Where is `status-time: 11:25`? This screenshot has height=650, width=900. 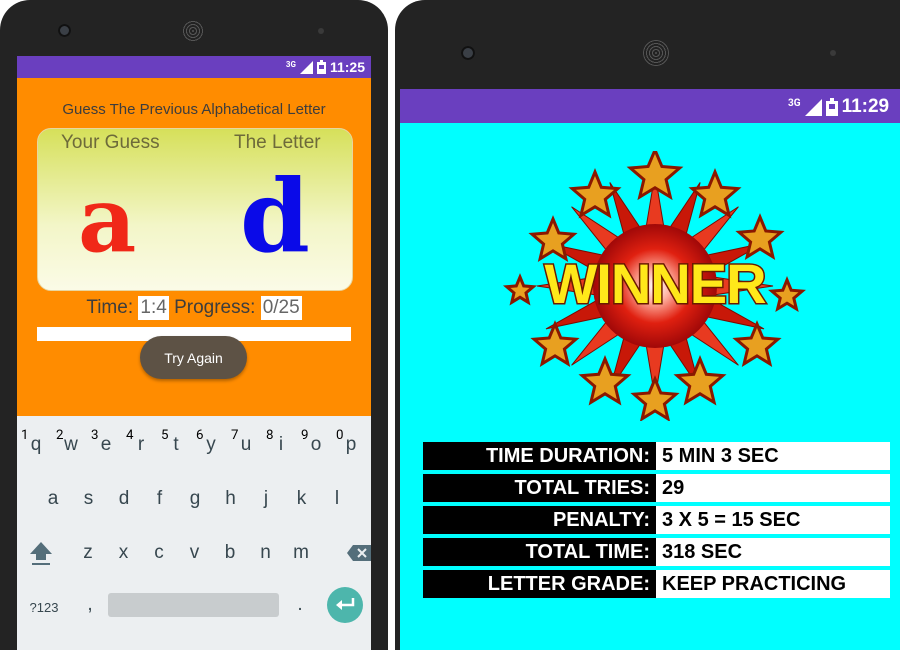 status-time: 11:25 is located at coordinates (347, 67).